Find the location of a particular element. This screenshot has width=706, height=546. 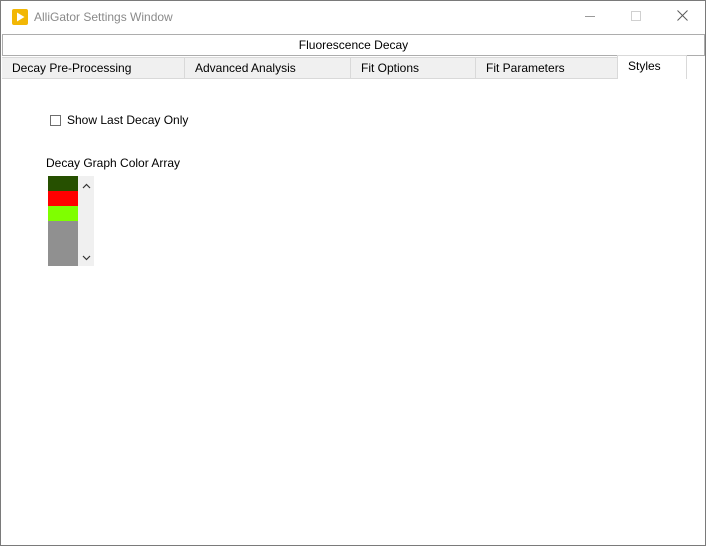

tab-fit-options: Fit Options is located at coordinates (413, 68).